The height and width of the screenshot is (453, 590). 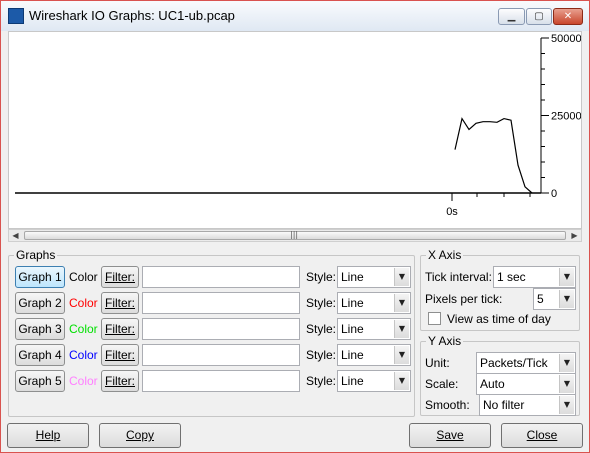 What do you see at coordinates (452, 212) in the screenshot?
I see `x-tick-label: 0s` at bounding box center [452, 212].